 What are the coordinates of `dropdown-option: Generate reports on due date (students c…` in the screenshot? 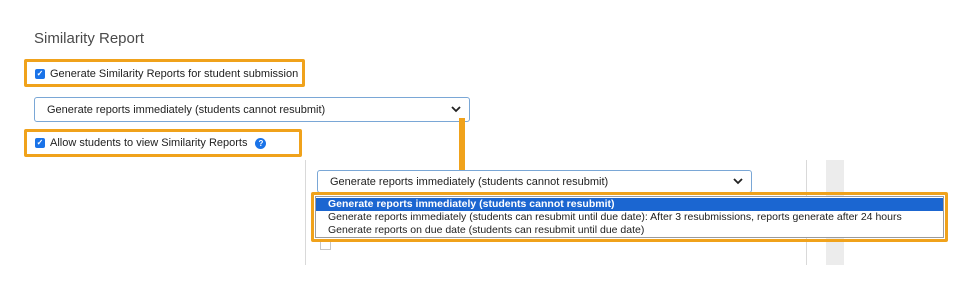 It's located at (629, 230).